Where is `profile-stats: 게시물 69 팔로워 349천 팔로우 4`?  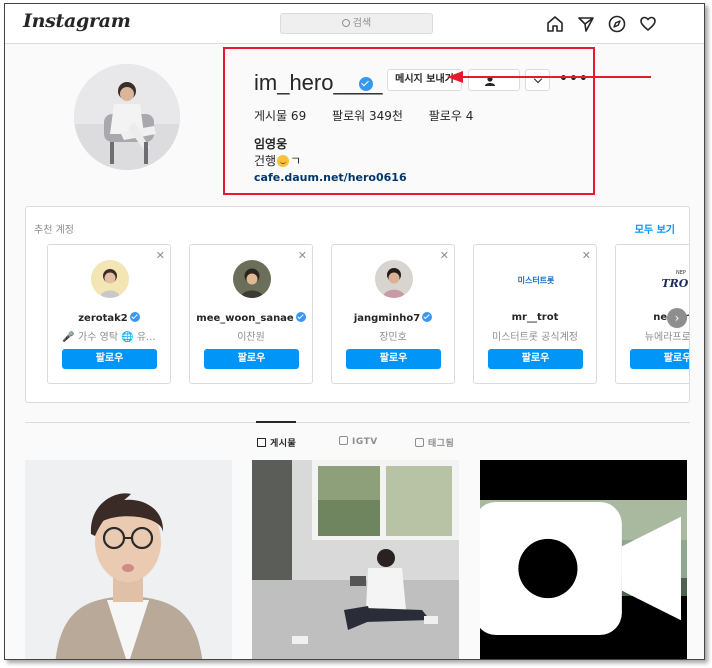
profile-stats: 게시물 69 팔로워 349천 팔로우 4 is located at coordinates (374, 115).